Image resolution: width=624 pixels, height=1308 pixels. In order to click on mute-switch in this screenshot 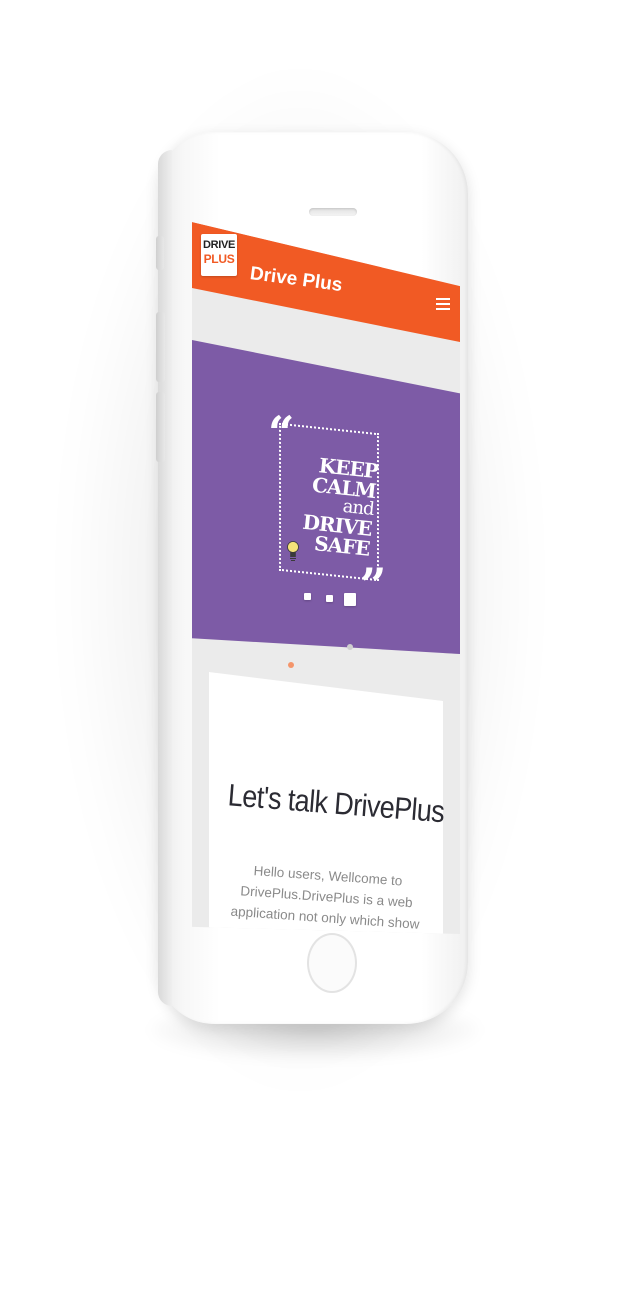, I will do `click(160, 253)`.